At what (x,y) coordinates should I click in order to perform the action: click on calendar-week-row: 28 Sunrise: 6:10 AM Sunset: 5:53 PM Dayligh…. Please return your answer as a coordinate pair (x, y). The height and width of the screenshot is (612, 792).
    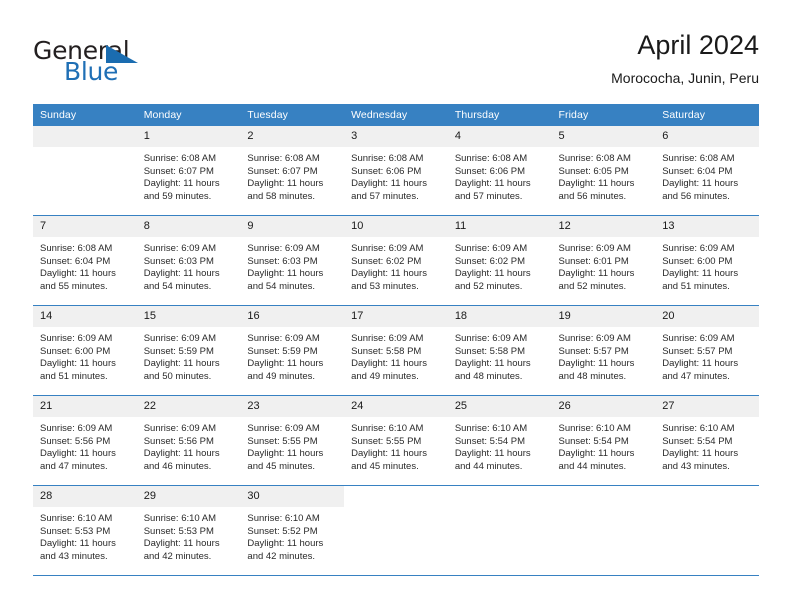
    Looking at the image, I should click on (396, 530).